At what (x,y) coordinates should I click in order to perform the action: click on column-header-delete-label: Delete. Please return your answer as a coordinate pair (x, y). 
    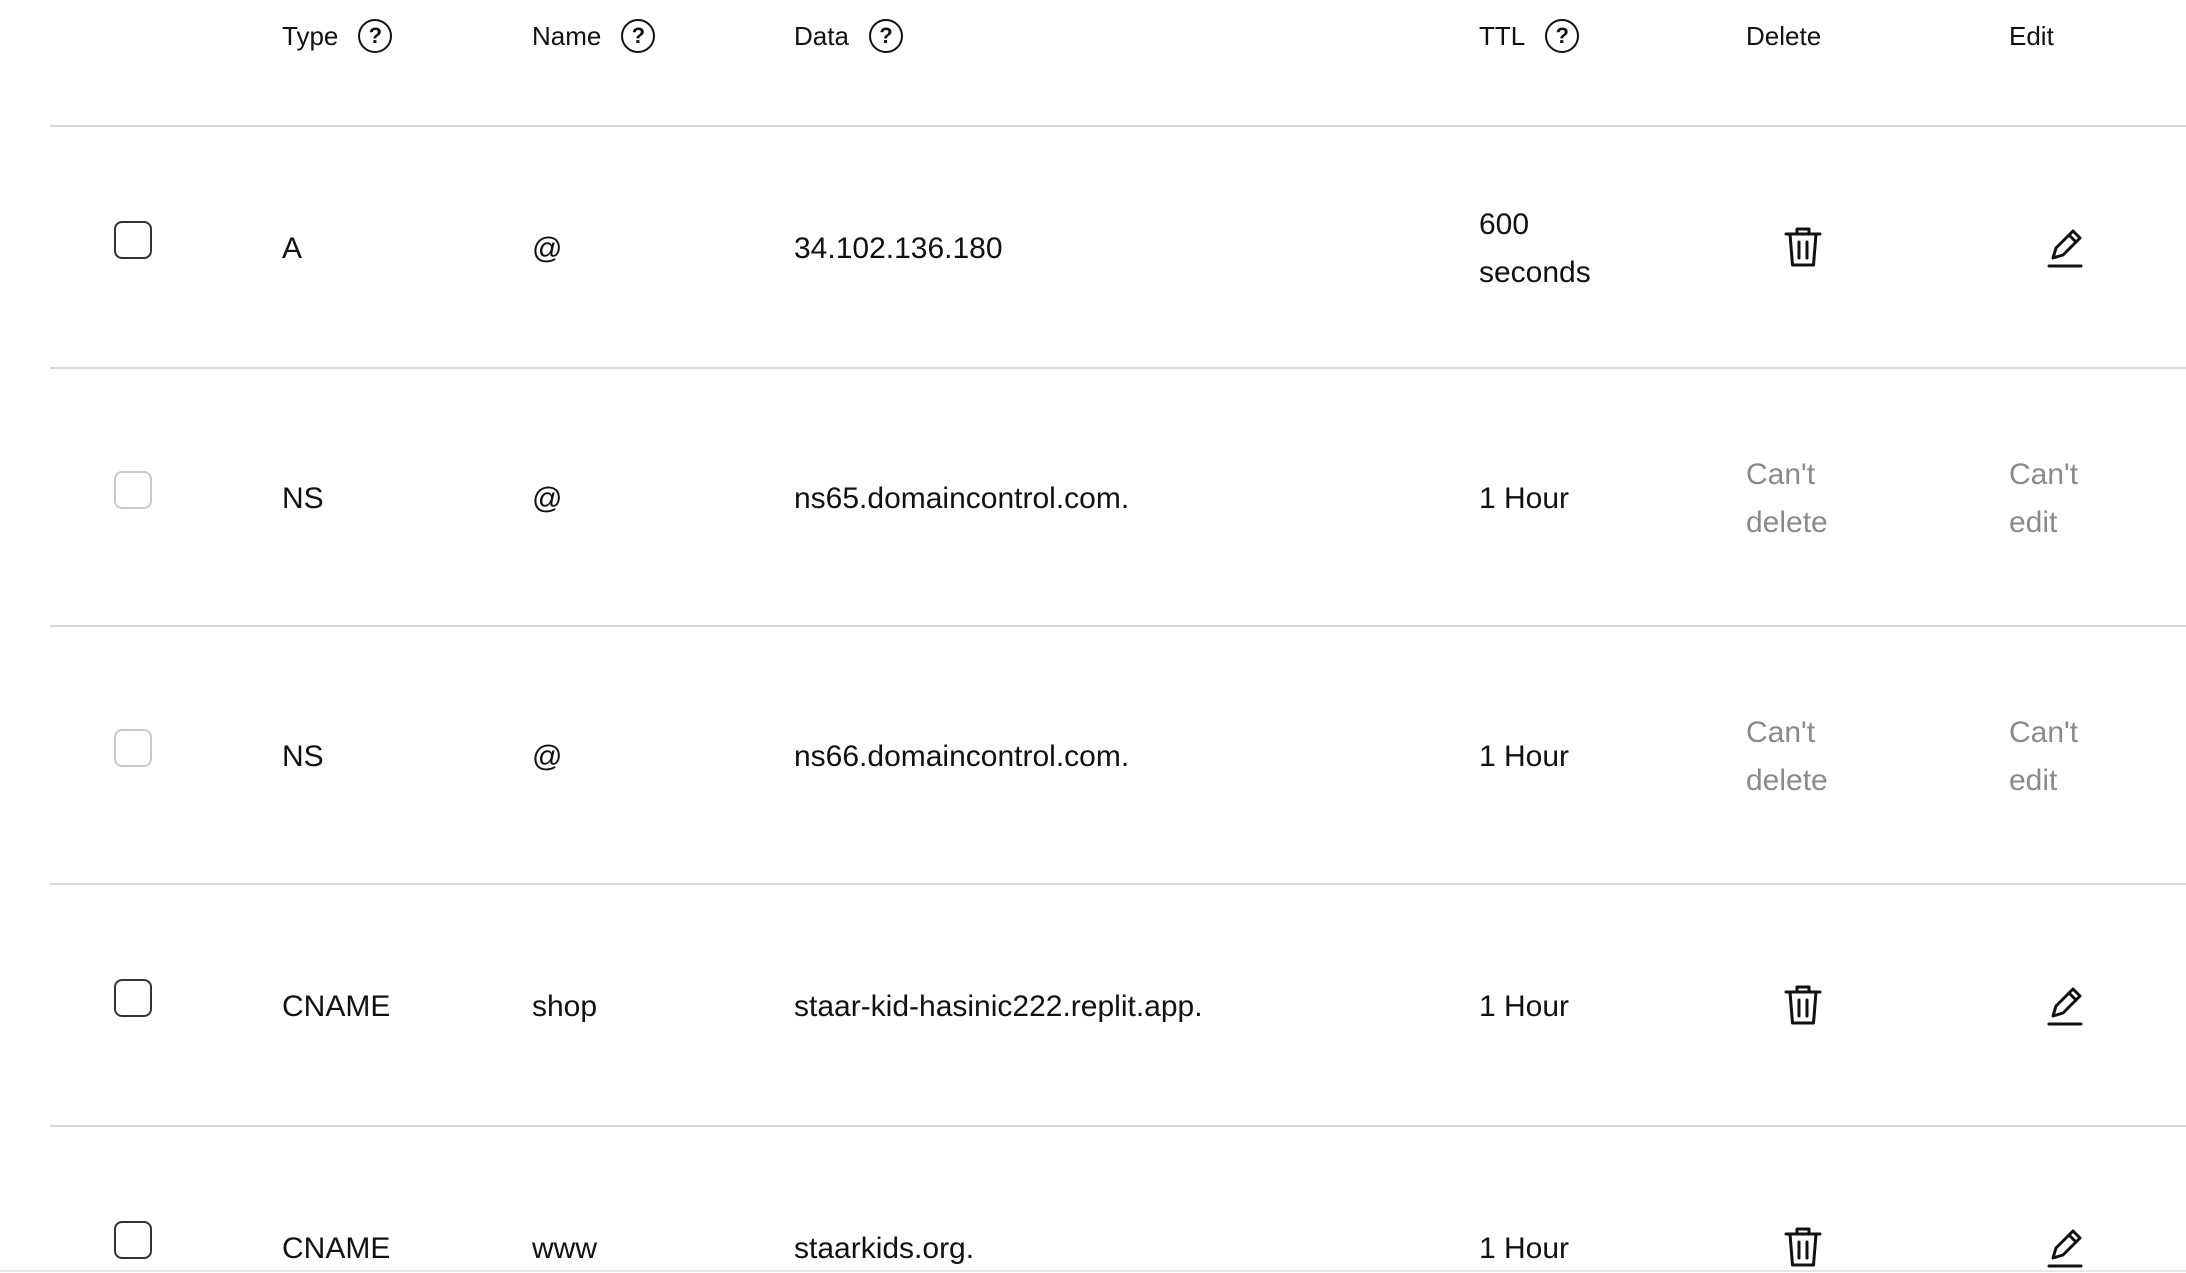
    Looking at the image, I should click on (1784, 35).